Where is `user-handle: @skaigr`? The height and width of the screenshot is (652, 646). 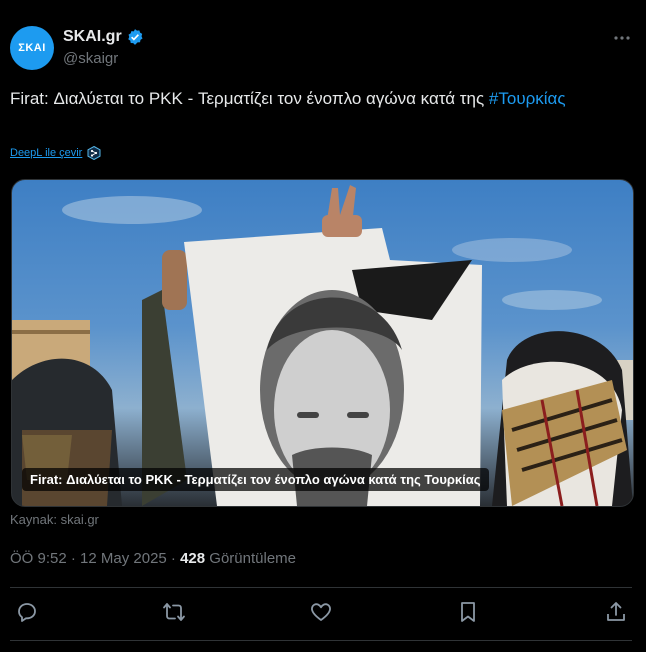 user-handle: @skaigr is located at coordinates (90, 58).